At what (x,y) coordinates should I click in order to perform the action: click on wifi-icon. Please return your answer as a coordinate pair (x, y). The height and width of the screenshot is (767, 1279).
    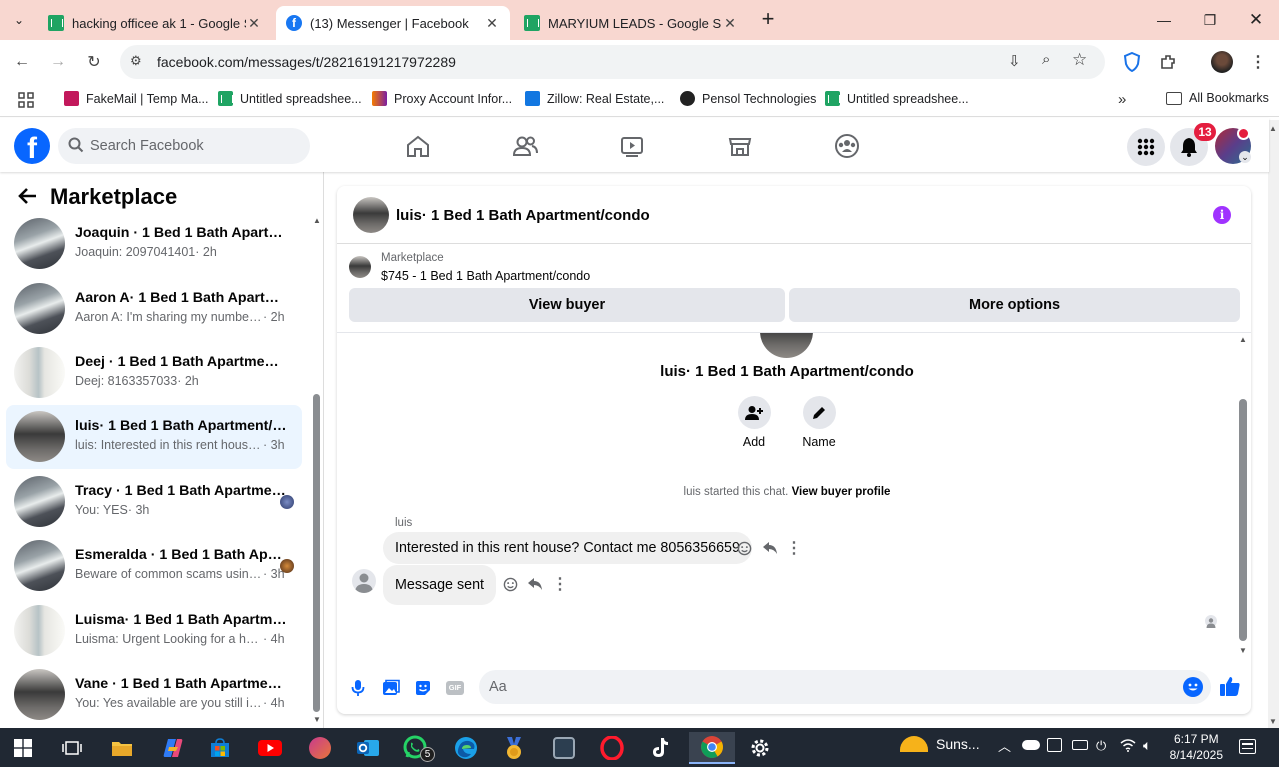
    Looking at the image, I should click on (1128, 747).